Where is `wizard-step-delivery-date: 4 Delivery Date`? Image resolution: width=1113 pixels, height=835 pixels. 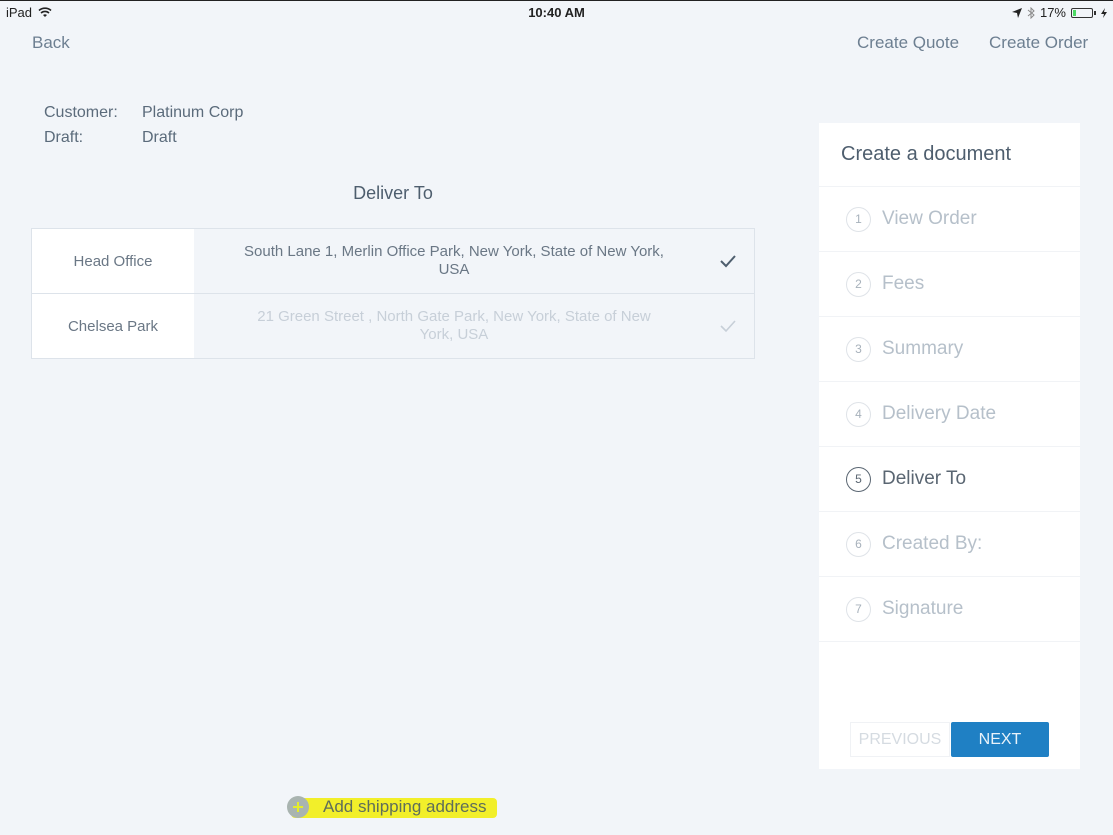 wizard-step-delivery-date: 4 Delivery Date is located at coordinates (949, 414).